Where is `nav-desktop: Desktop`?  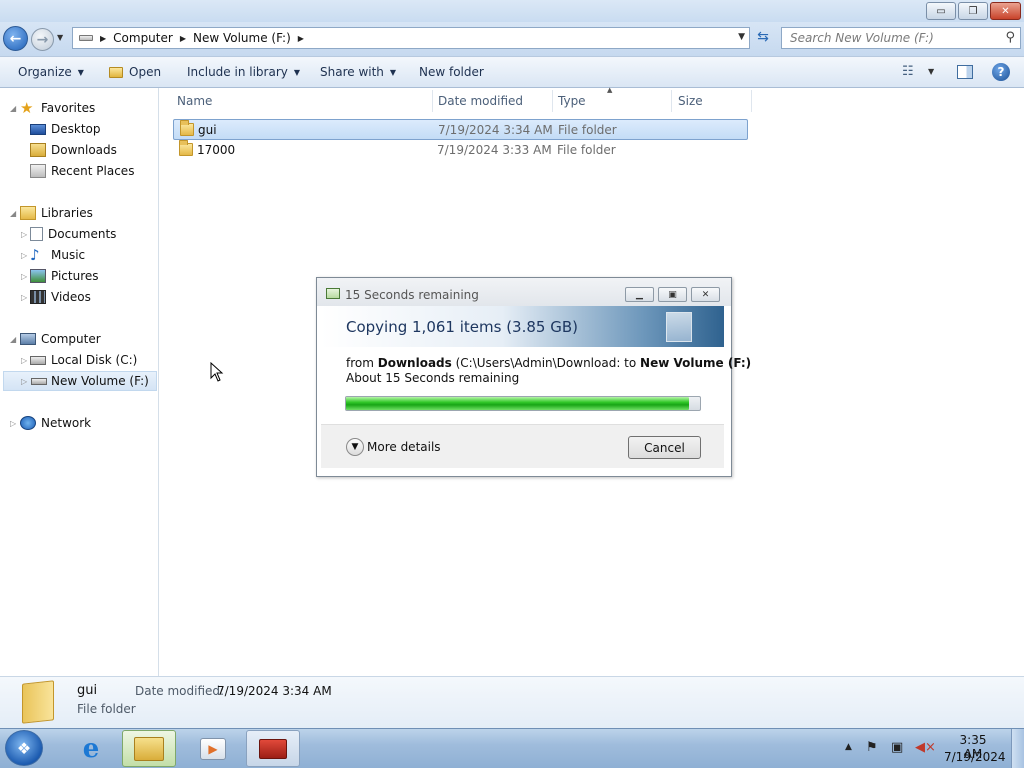
nav-desktop: Desktop is located at coordinates (65, 129).